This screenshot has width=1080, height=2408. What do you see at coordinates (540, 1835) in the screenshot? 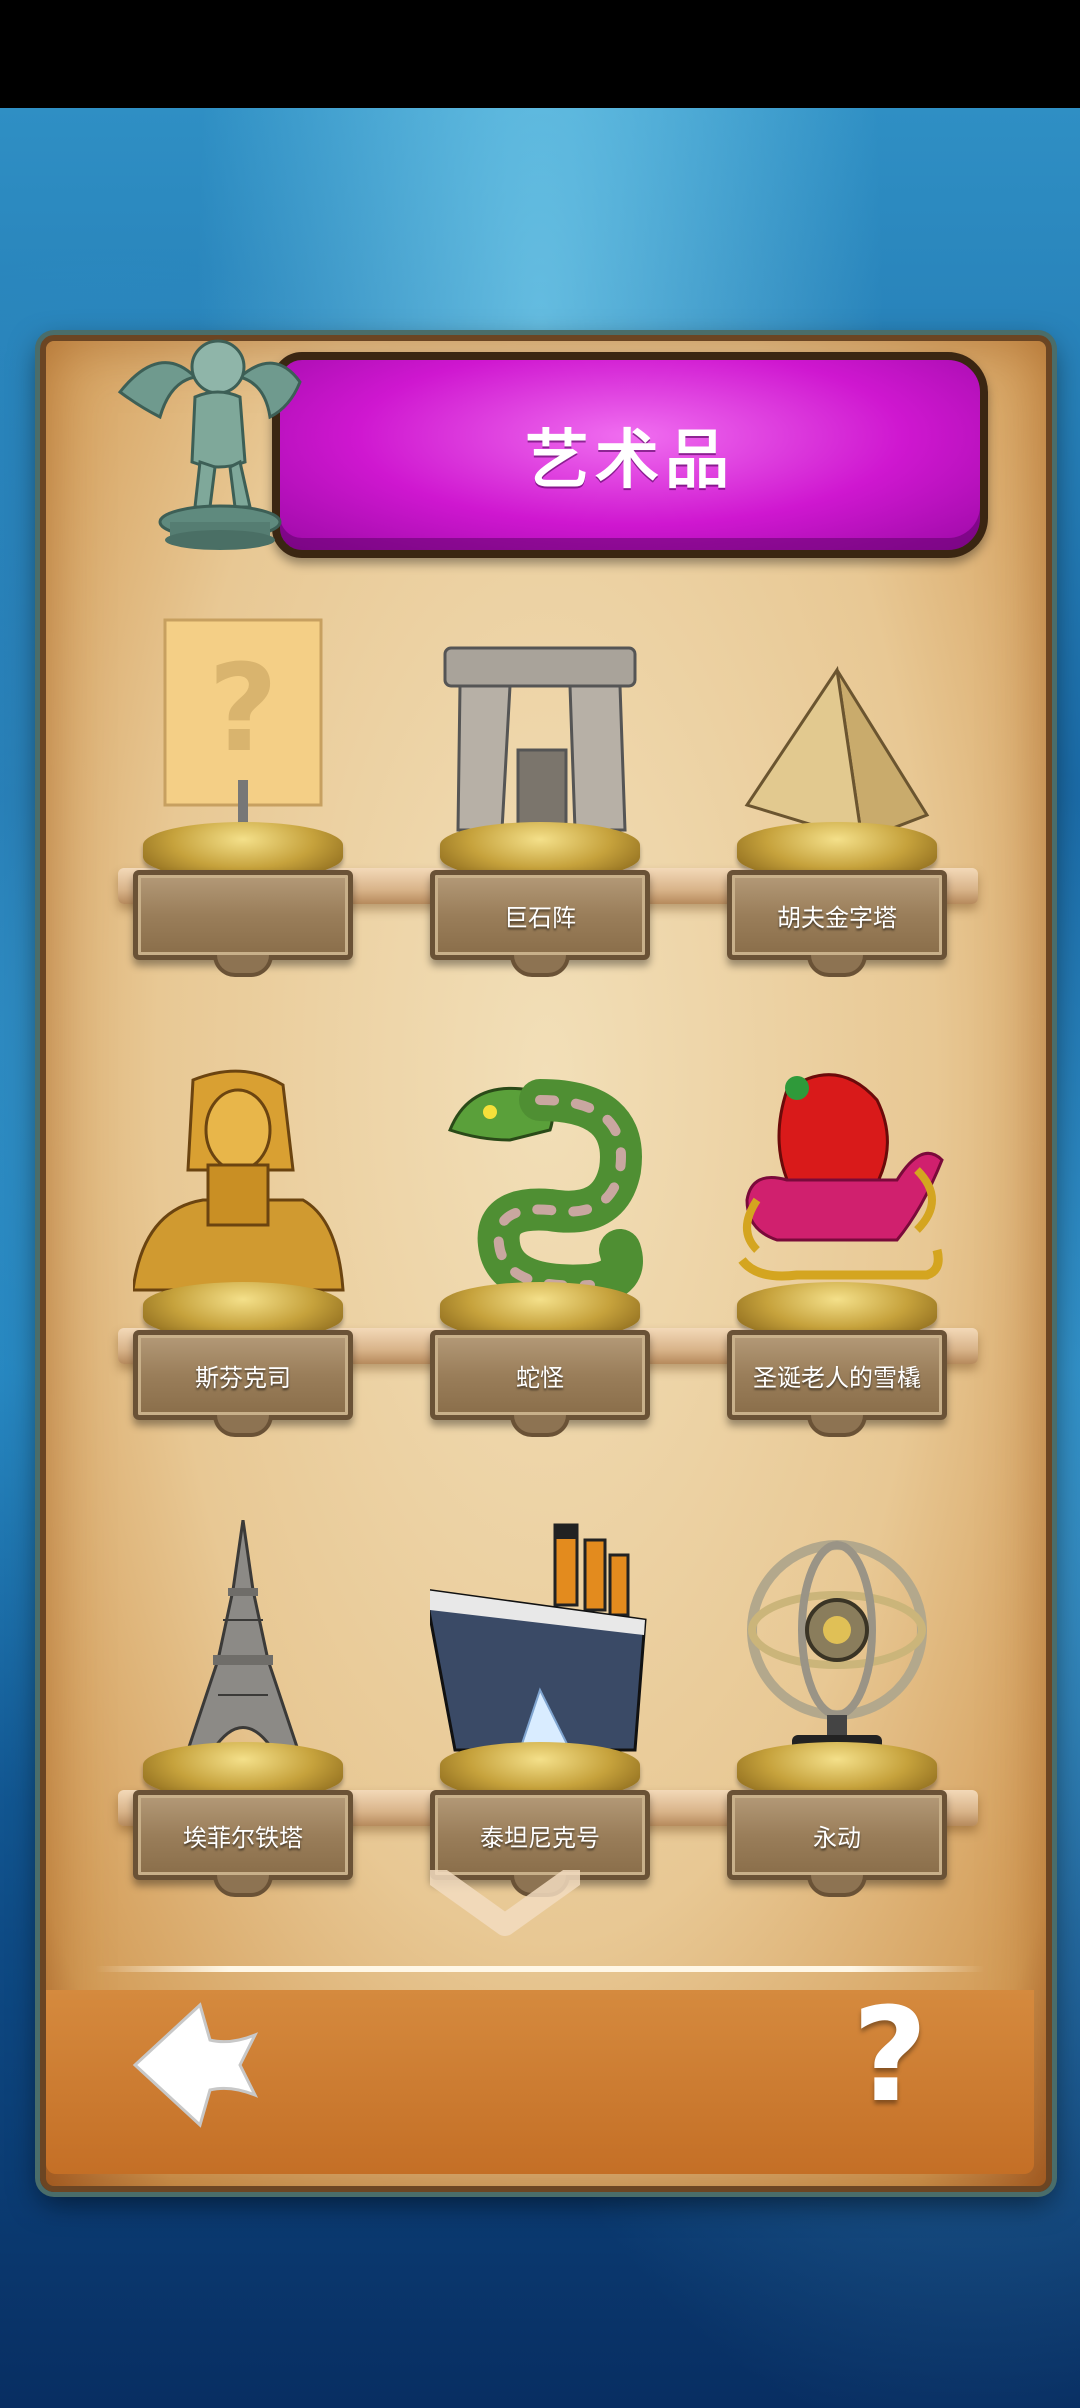
I see `artifact-plaque: 泰坦尼克号` at bounding box center [540, 1835].